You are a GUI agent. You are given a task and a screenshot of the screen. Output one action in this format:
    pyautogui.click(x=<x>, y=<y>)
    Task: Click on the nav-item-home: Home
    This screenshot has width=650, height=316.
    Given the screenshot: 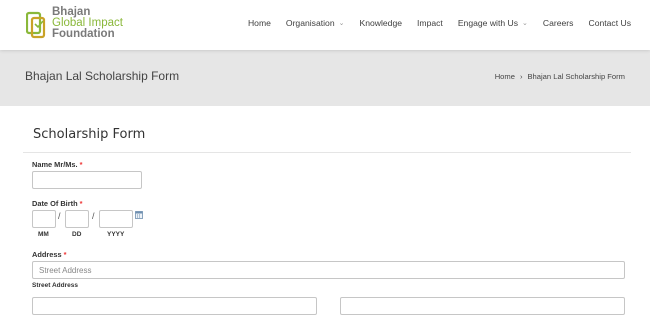 What is the action you would take?
    pyautogui.click(x=259, y=23)
    